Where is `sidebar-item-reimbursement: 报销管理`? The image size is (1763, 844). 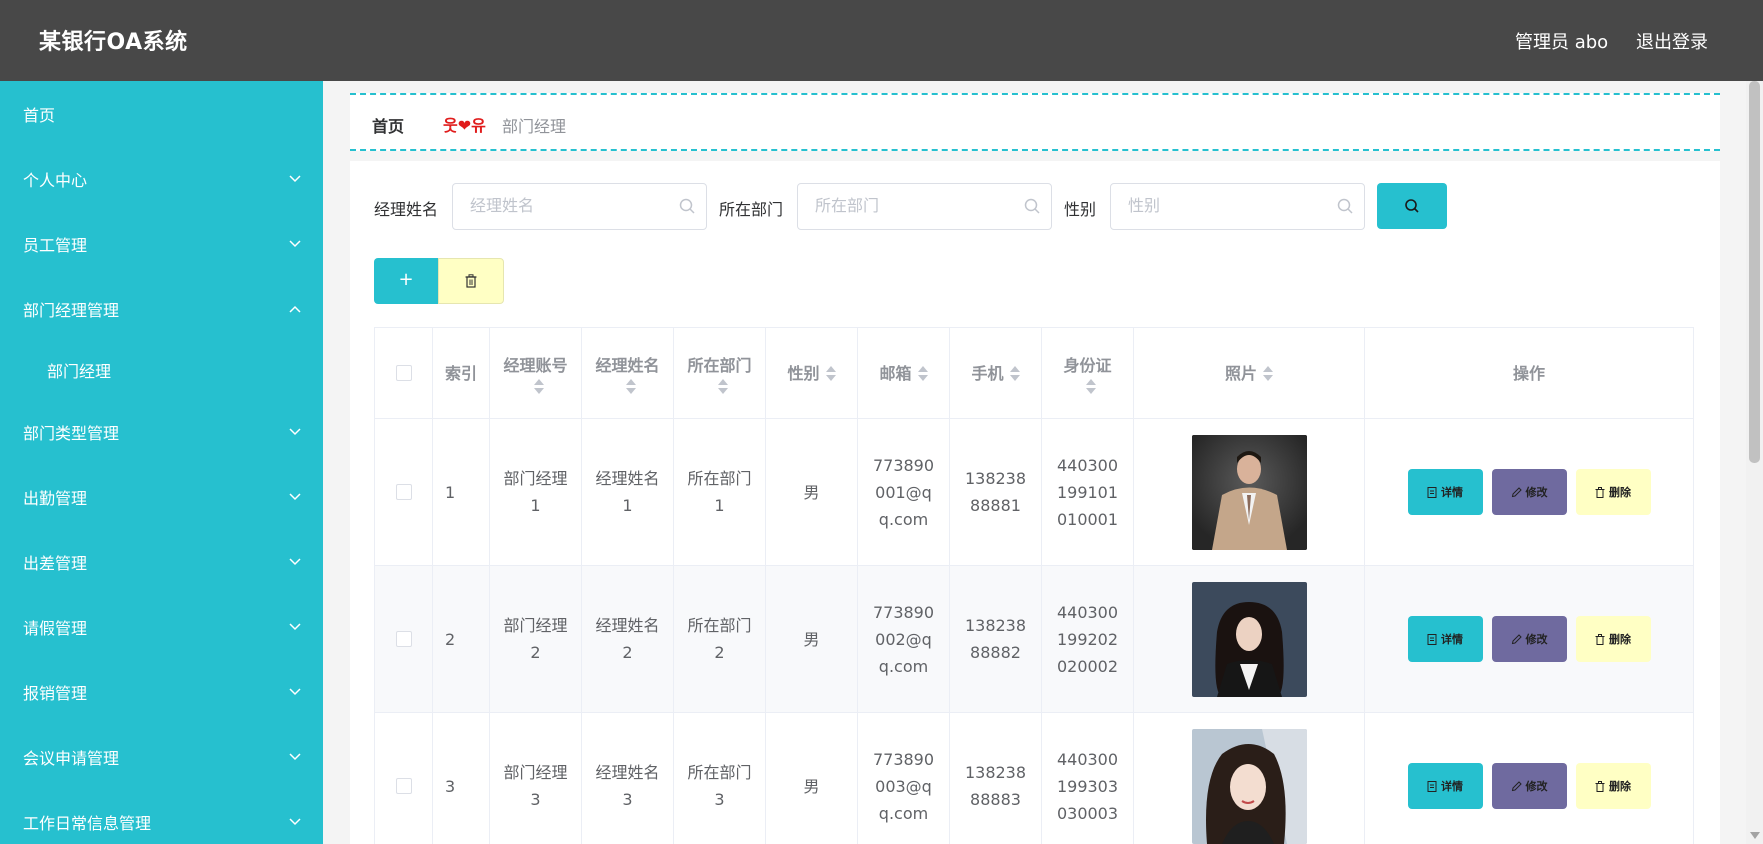
sidebar-item-reimbursement: 报销管理 is located at coordinates (161, 691).